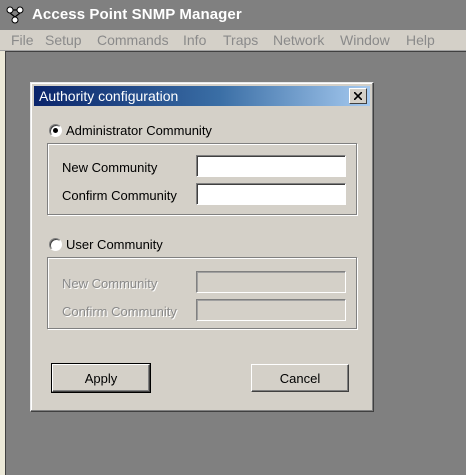  Describe the element at coordinates (133, 40) in the screenshot. I see `menu-commands: Commands` at that location.